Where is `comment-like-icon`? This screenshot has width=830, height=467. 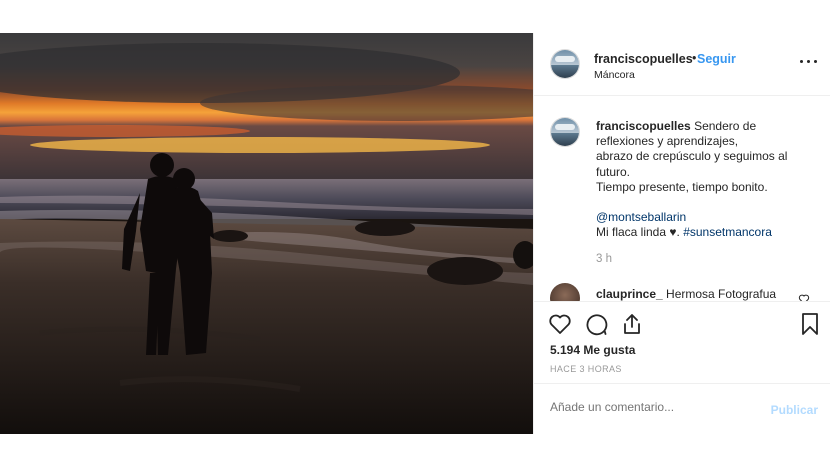 comment-like-icon is located at coordinates (804, 297).